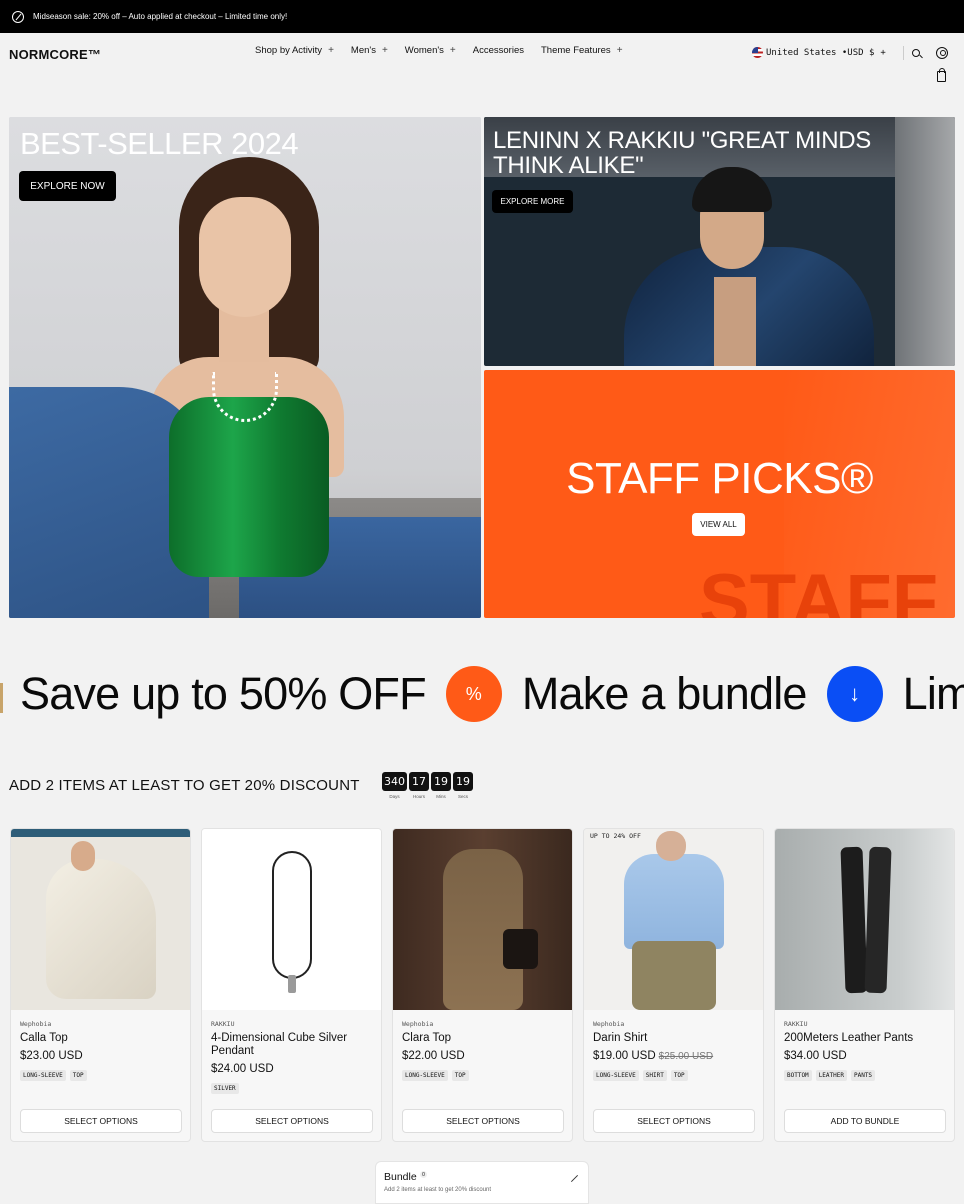 The width and height of the screenshot is (964, 1204). What do you see at coordinates (433, 1056) in the screenshot?
I see `product-price: $22.00 USD` at bounding box center [433, 1056].